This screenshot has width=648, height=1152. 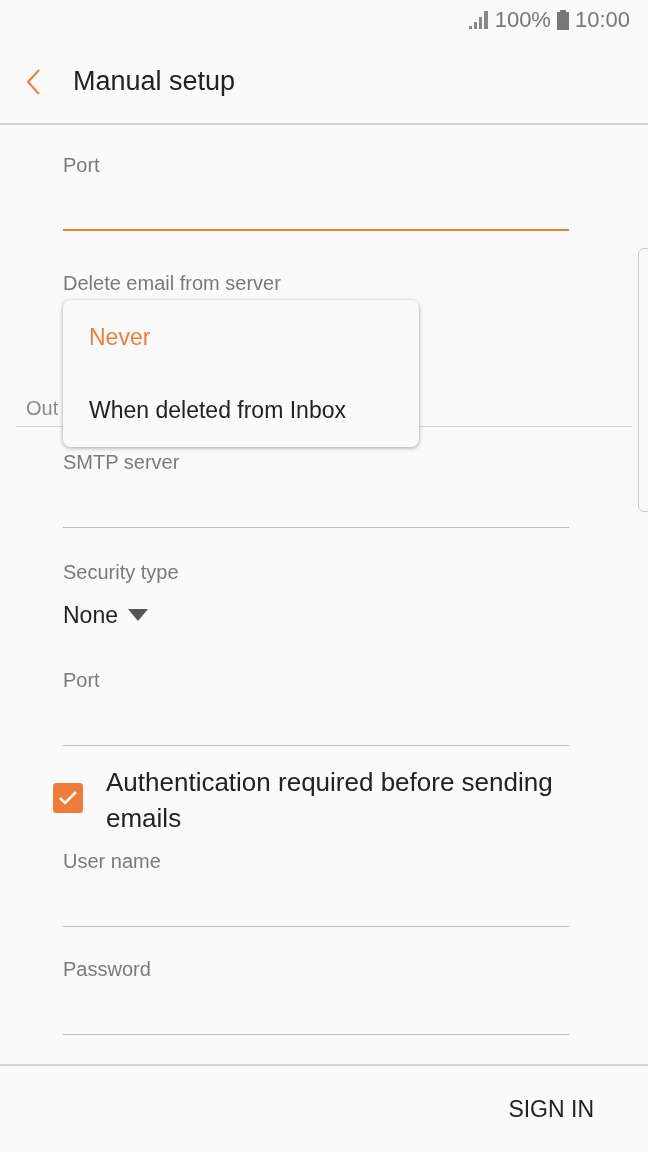 What do you see at coordinates (42, 408) in the screenshot?
I see `section-title: Out` at bounding box center [42, 408].